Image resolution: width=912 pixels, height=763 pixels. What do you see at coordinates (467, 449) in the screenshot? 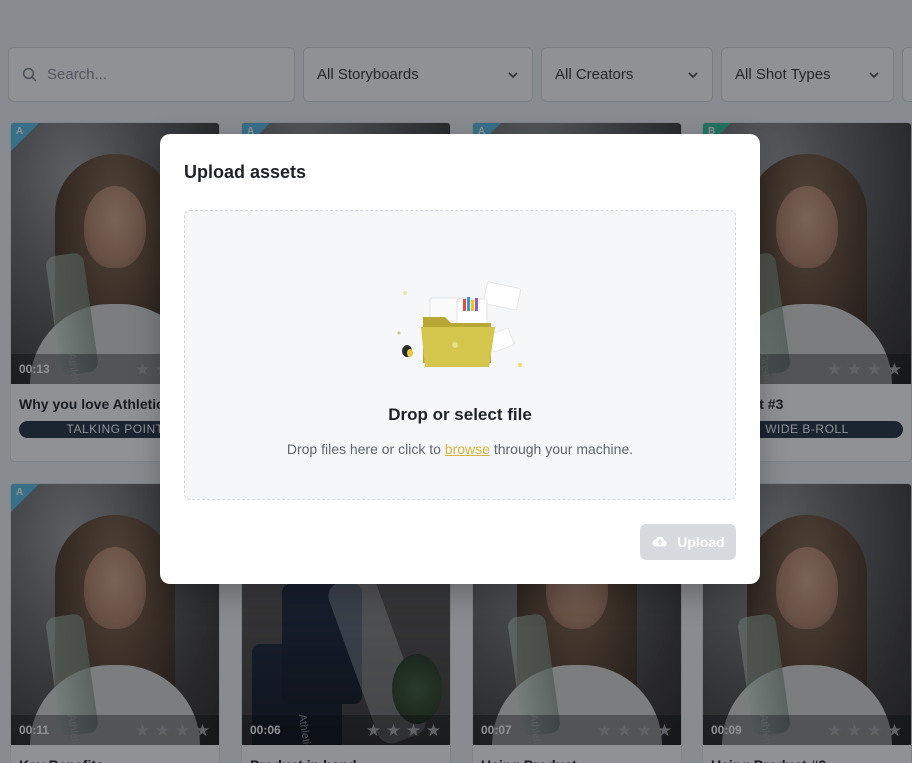
I see `browse-link: browse` at bounding box center [467, 449].